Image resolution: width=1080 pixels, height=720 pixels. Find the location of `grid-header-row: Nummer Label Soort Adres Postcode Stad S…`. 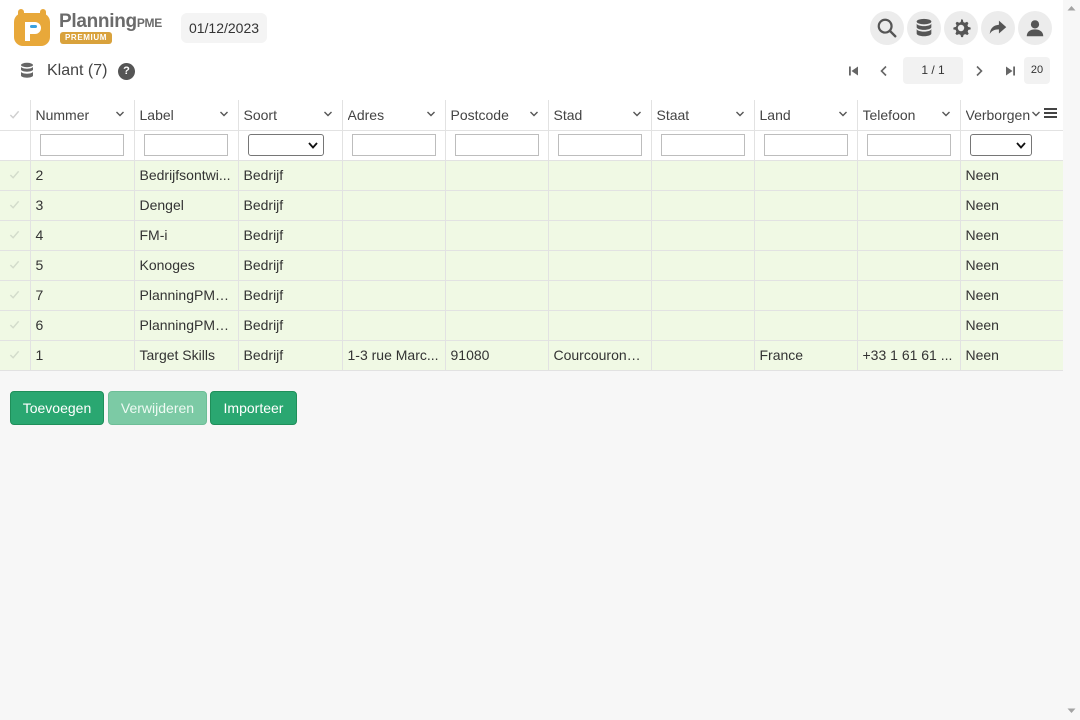

grid-header-row: Nummer Label Soort Adres Postcode Stad S… is located at coordinates (532, 115).